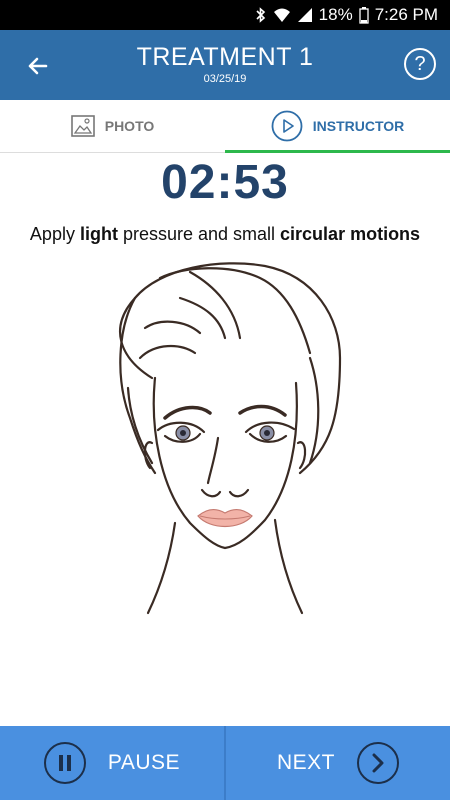 Image resolution: width=450 pixels, height=800 pixels. I want to click on play-circle-icon, so click(287, 126).